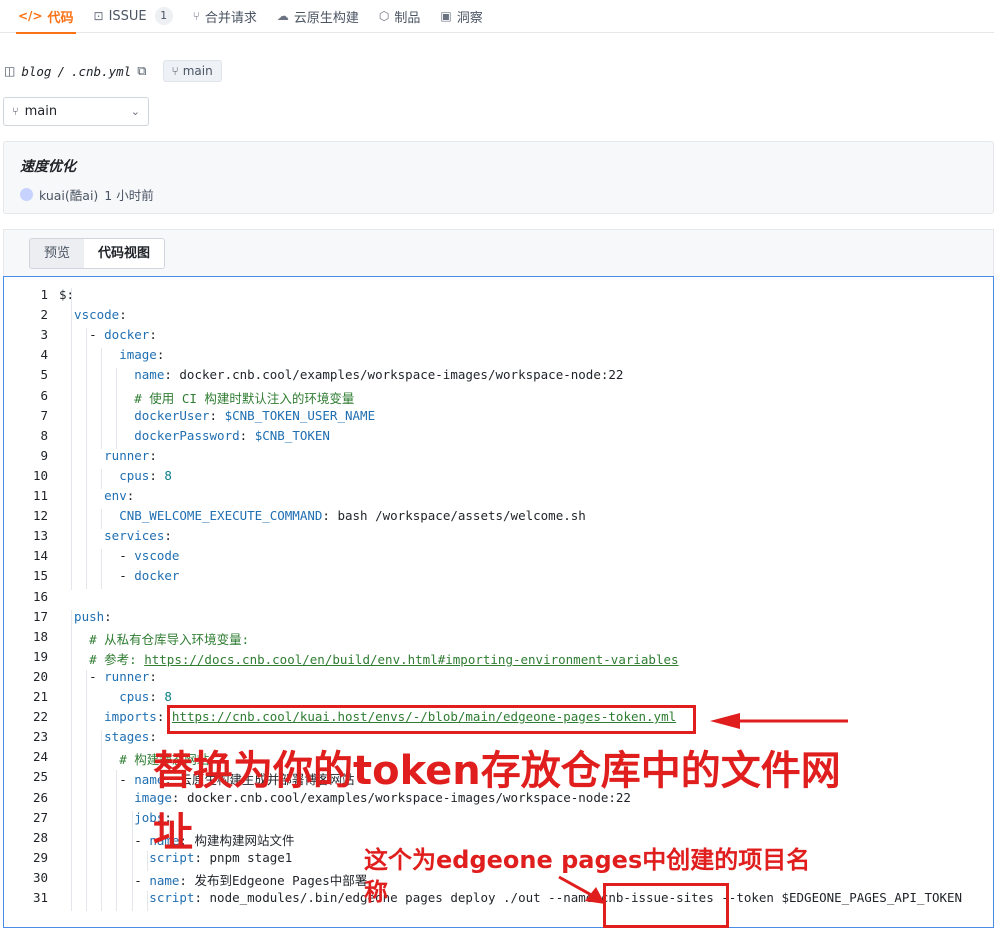 Image resolution: width=994 pixels, height=932 pixels. What do you see at coordinates (58, 619) in the screenshot?
I see `code-line: 17 push:` at bounding box center [58, 619].